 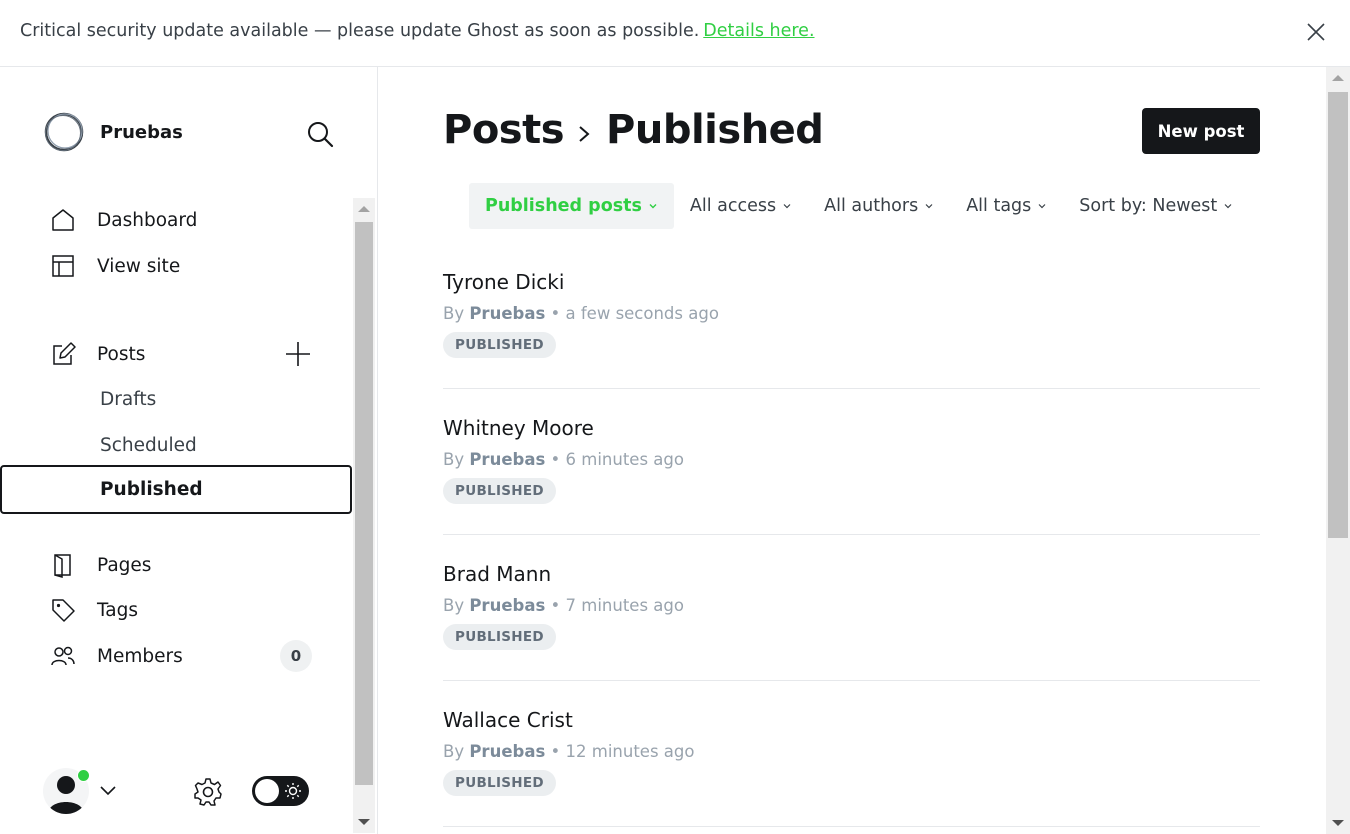 I want to click on toggle-knob, so click(x=267, y=791).